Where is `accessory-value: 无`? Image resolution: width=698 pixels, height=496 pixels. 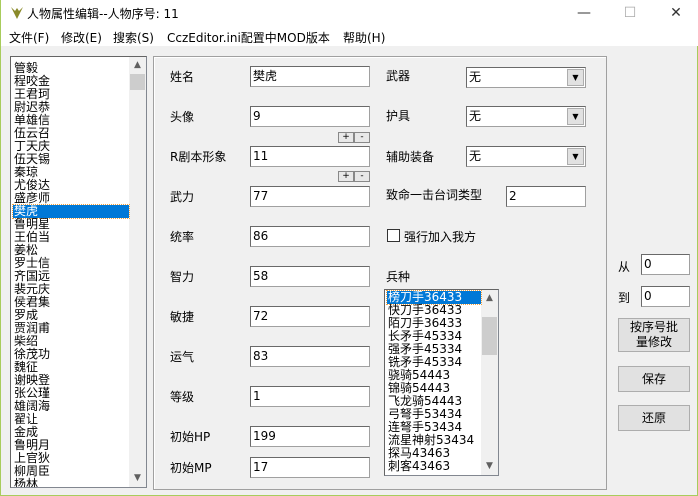 accessory-value: 无 is located at coordinates (475, 156).